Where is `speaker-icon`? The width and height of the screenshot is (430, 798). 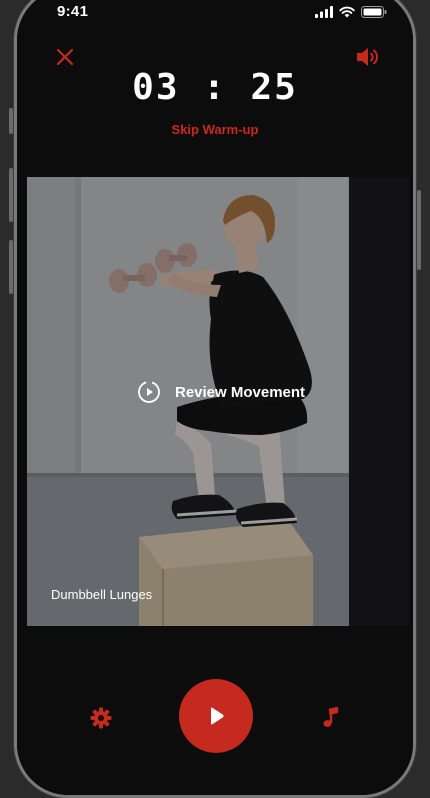
speaker-icon is located at coordinates (367, 57).